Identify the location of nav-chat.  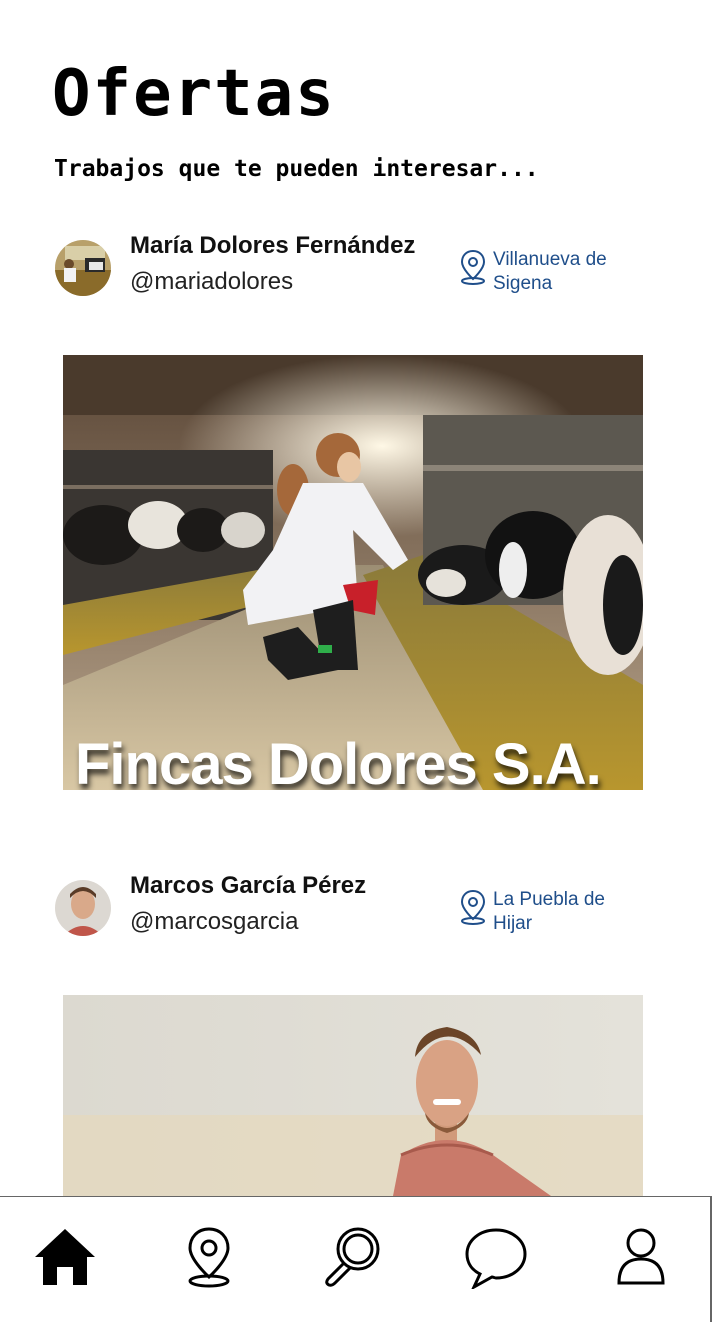
(496, 1258).